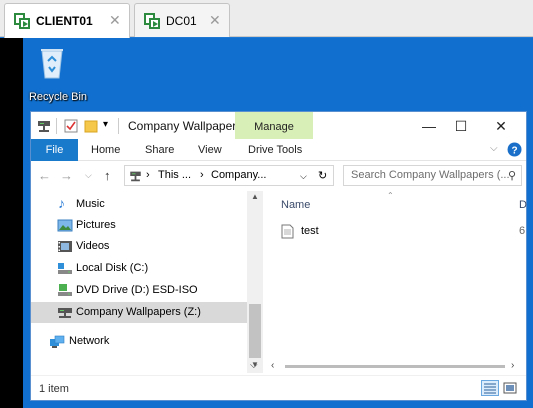 The image size is (533, 408). I want to click on nav-item-label: Network, so click(89, 341).